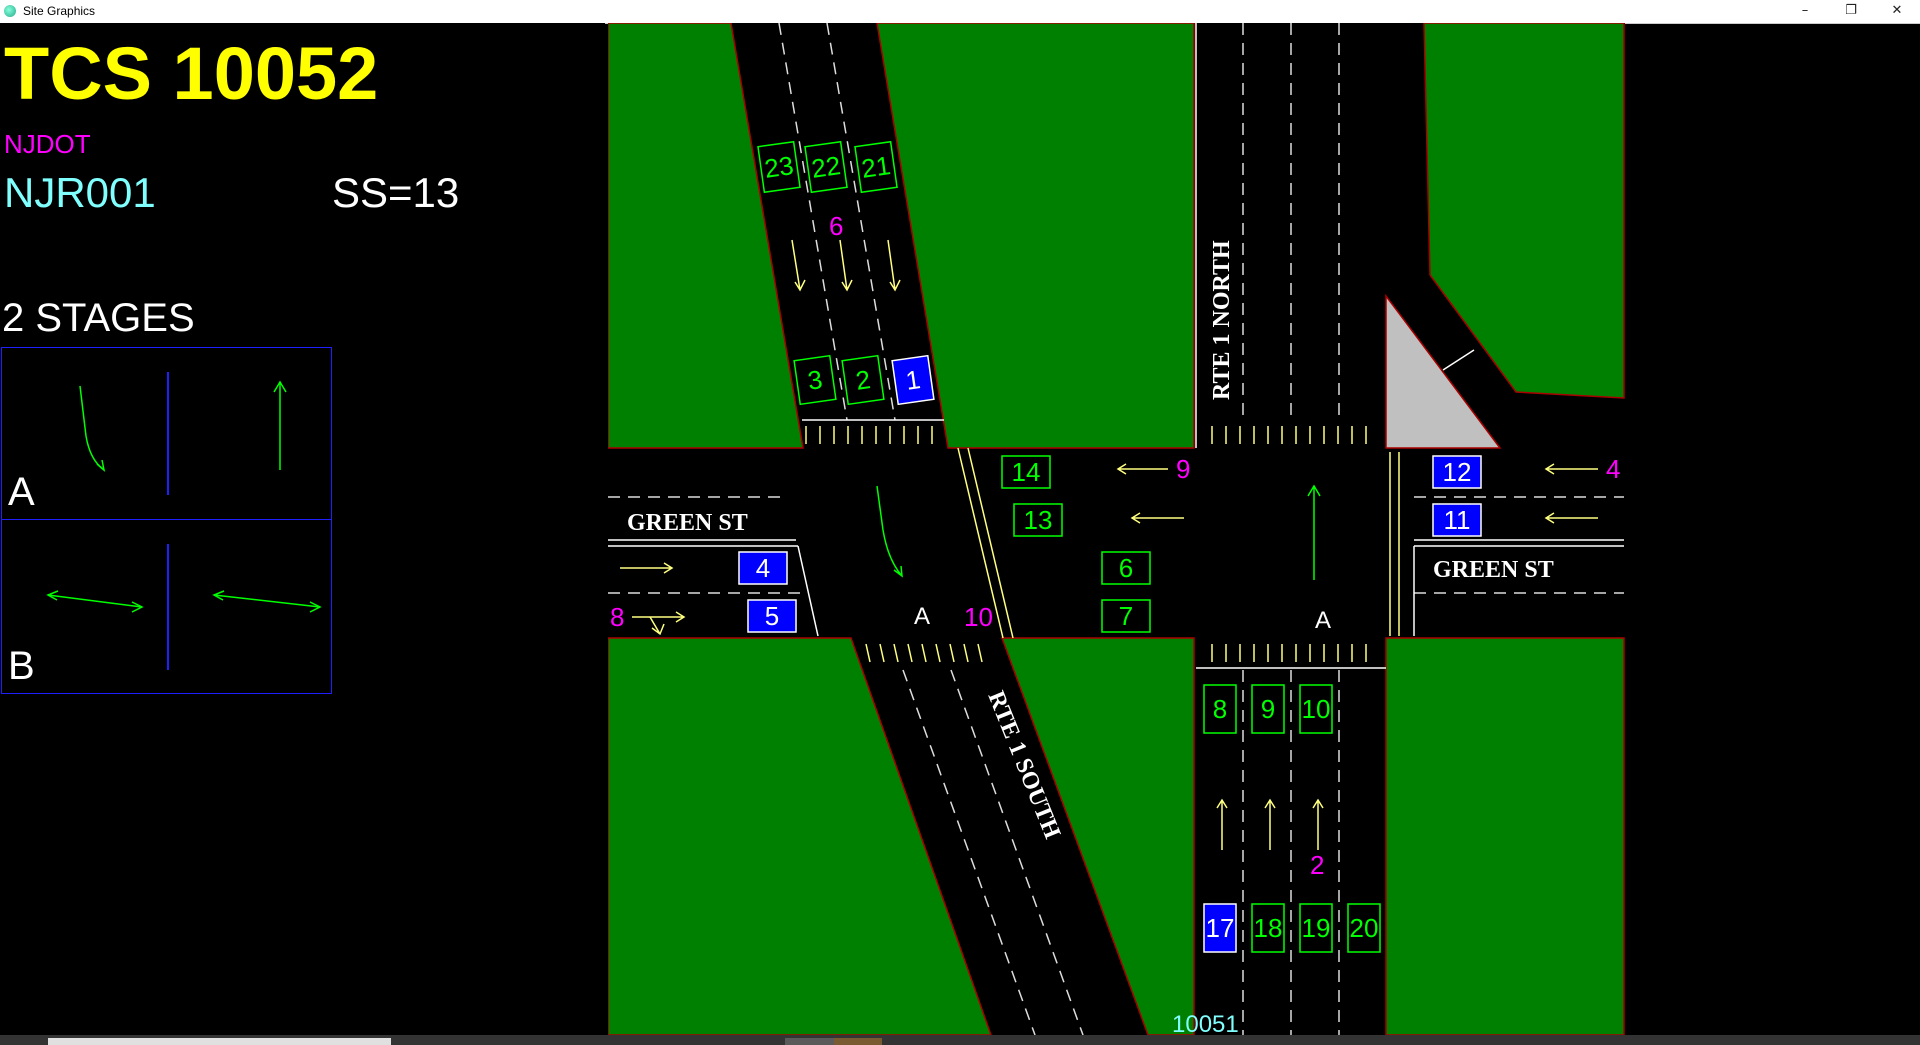  What do you see at coordinates (1222, 320) in the screenshot?
I see `street-label-rte1-north: RTE 1 NORTH` at bounding box center [1222, 320].